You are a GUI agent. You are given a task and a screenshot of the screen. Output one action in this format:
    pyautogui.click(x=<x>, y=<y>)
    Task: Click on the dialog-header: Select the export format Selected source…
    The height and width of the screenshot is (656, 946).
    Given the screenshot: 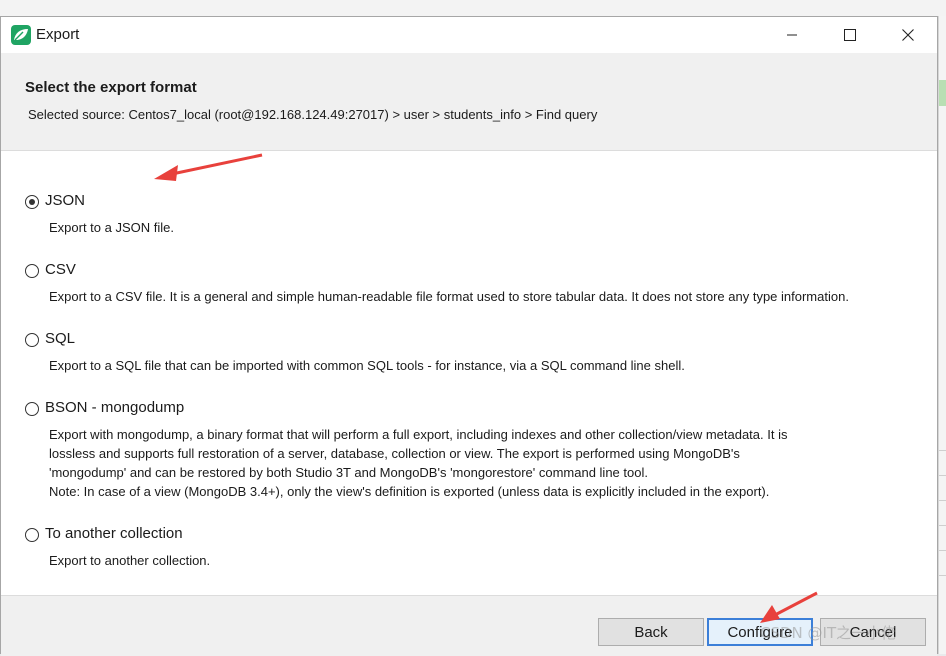 What is the action you would take?
    pyautogui.click(x=469, y=102)
    